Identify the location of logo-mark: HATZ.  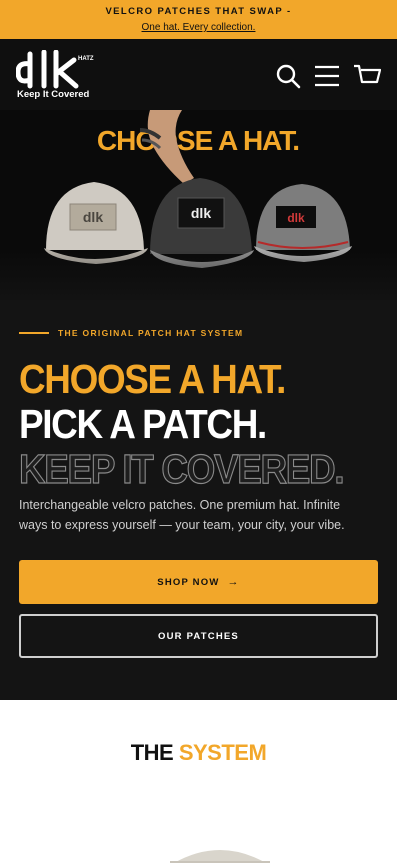
(55, 69).